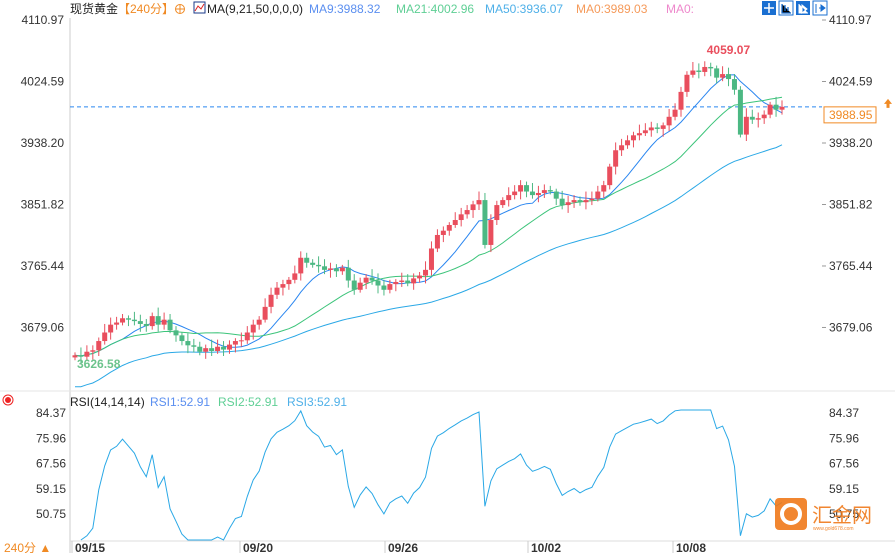 The width and height of the screenshot is (895, 553). I want to click on price-tick-right: 4110.97, so click(850, 20).